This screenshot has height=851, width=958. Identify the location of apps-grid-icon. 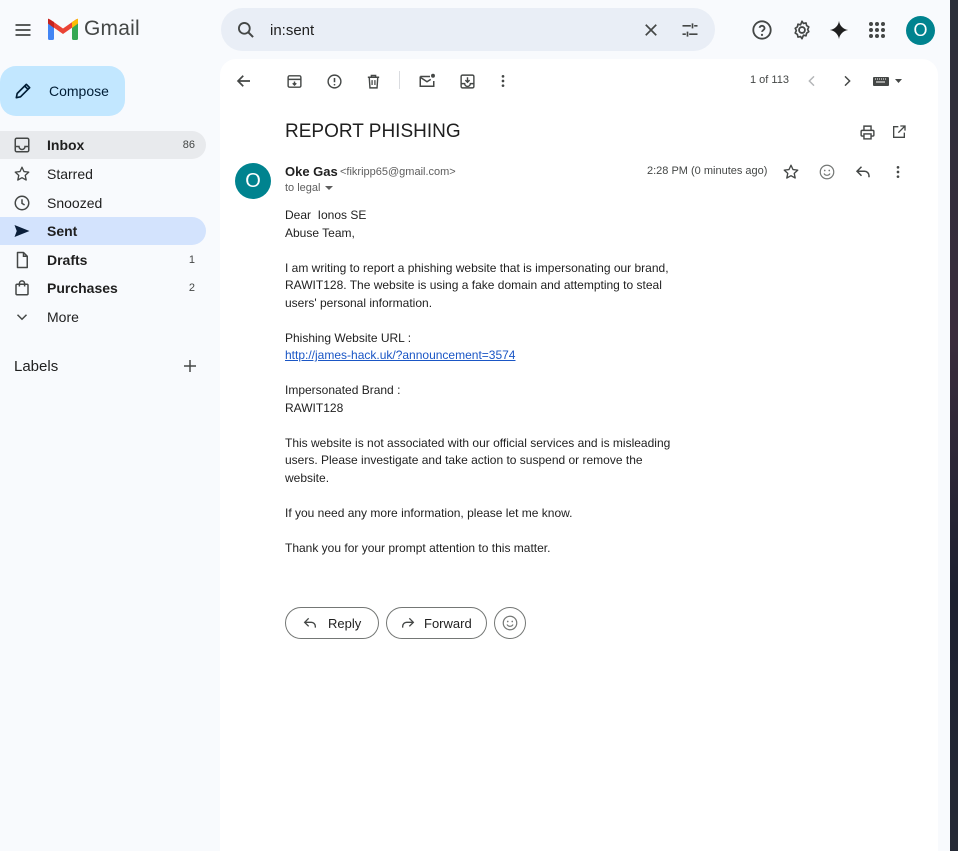
(877, 30).